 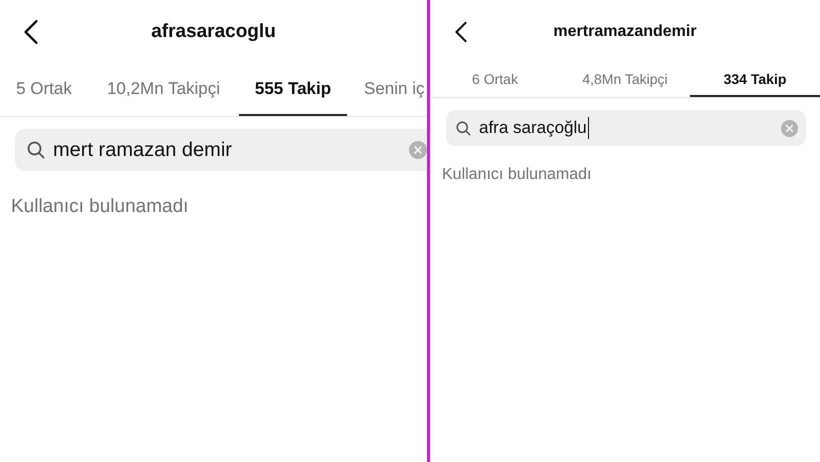 What do you see at coordinates (221, 150) in the screenshot?
I see `search-field: mert ramazan demir` at bounding box center [221, 150].